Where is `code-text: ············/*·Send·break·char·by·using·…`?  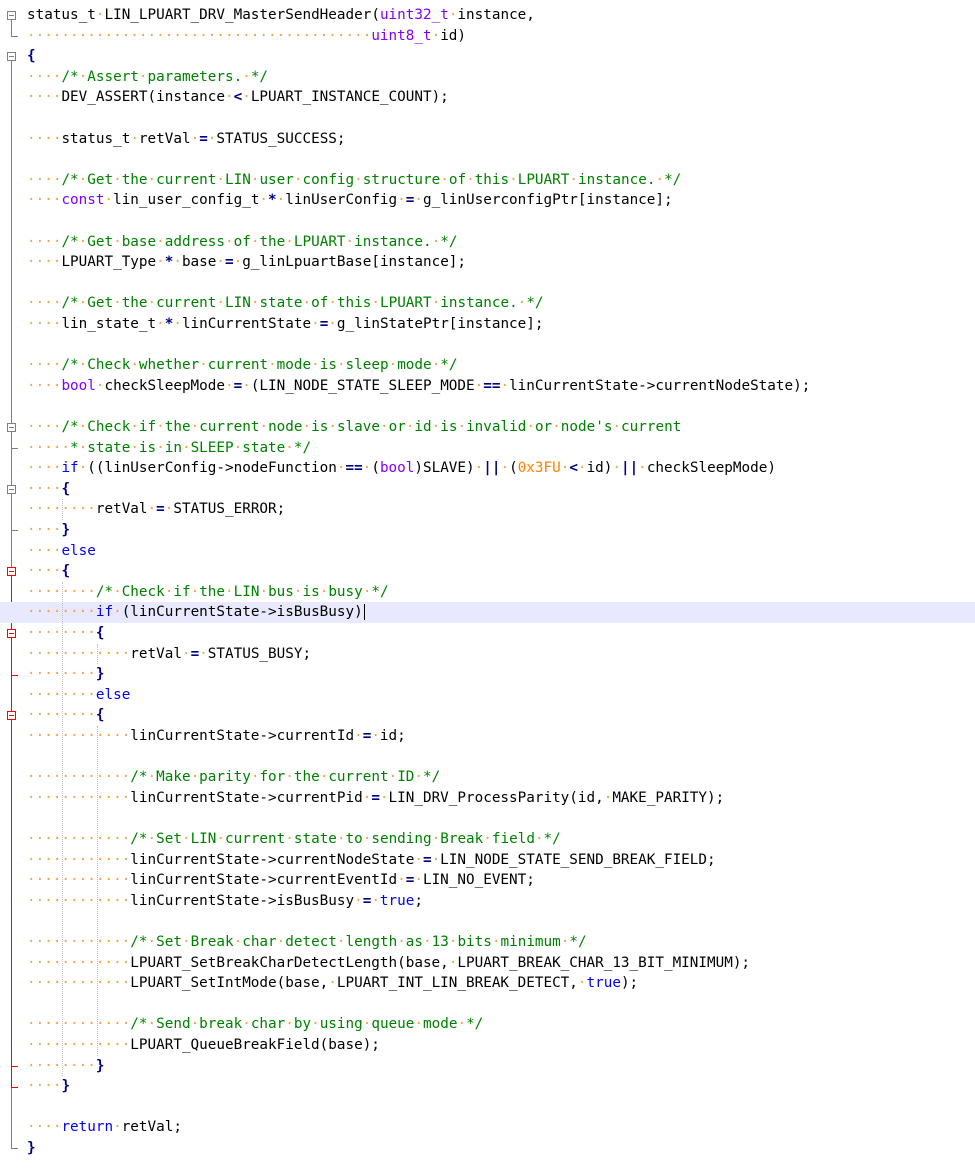 code-text: ············/*·Send·break·char·by·using·… is located at coordinates (255, 1024).